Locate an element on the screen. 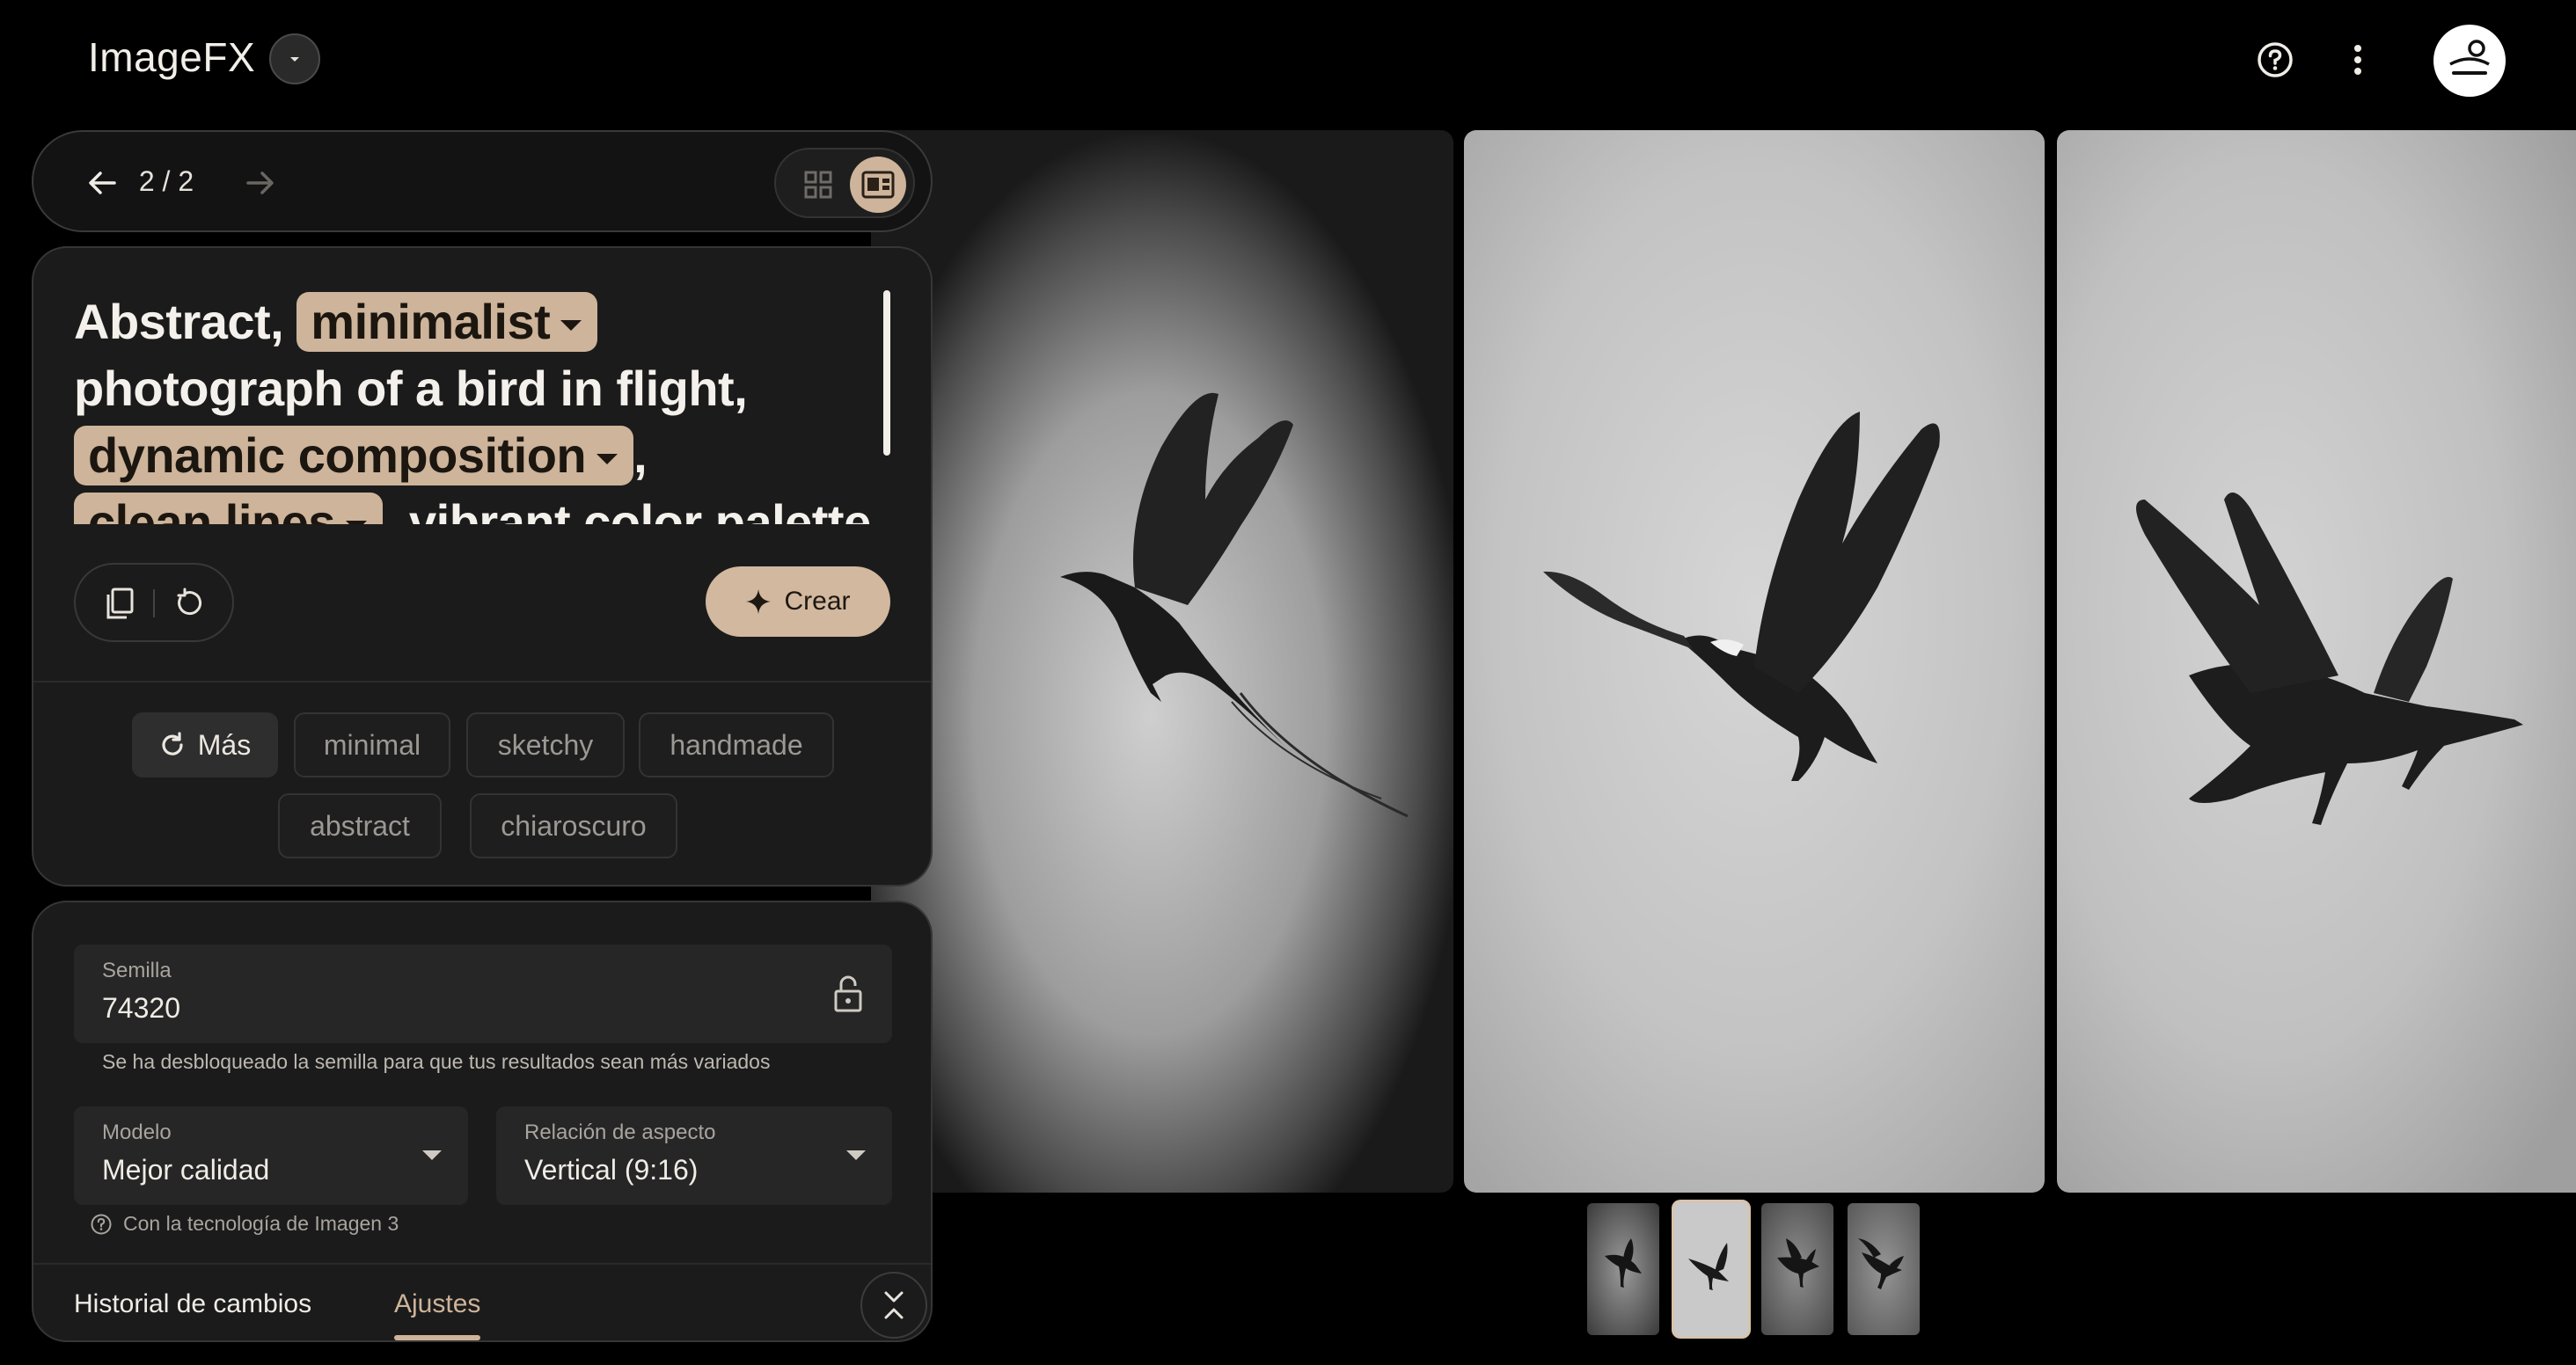  help-button is located at coordinates (2275, 59).